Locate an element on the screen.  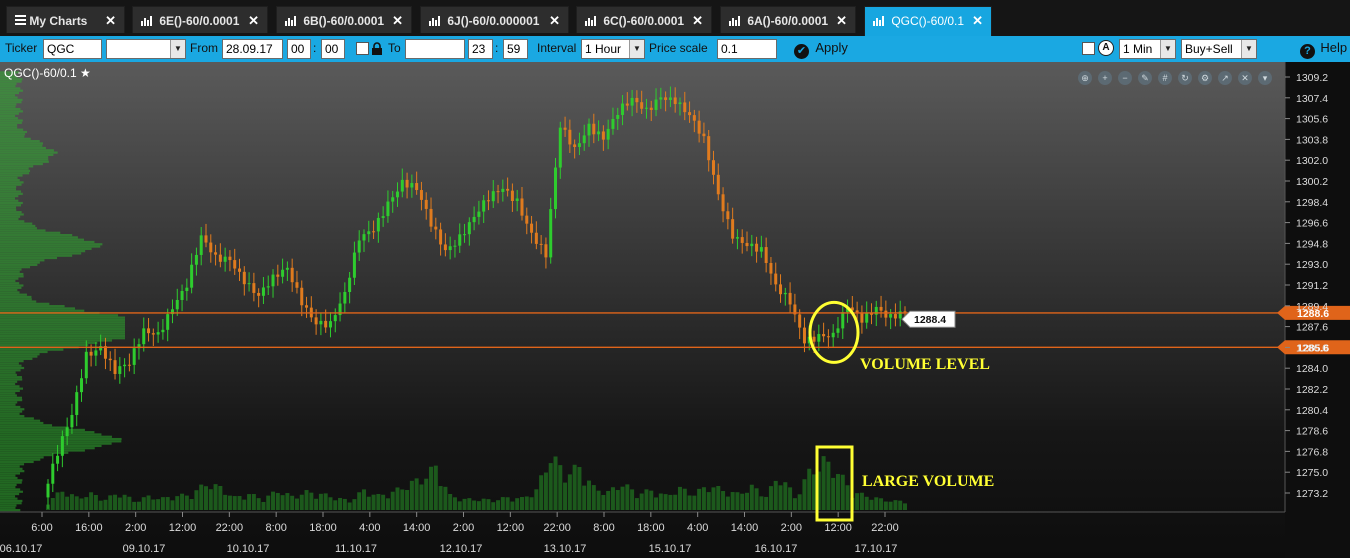
x-date-label: 17.10.17 is located at coordinates (876, 549).